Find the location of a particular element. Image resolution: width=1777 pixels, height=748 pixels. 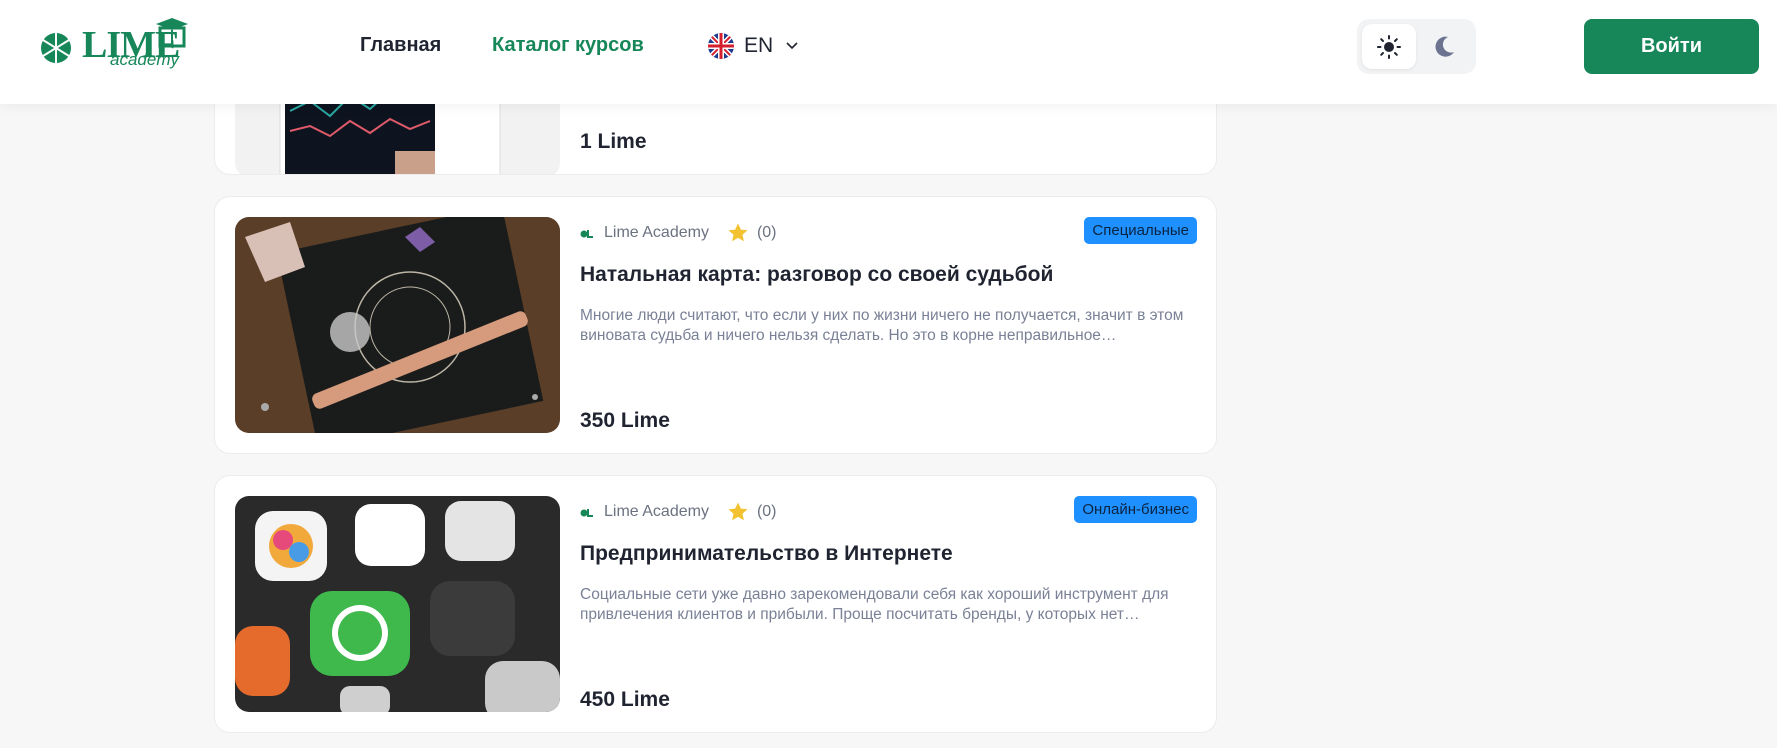

uk-flag-icon is located at coordinates (721, 46).